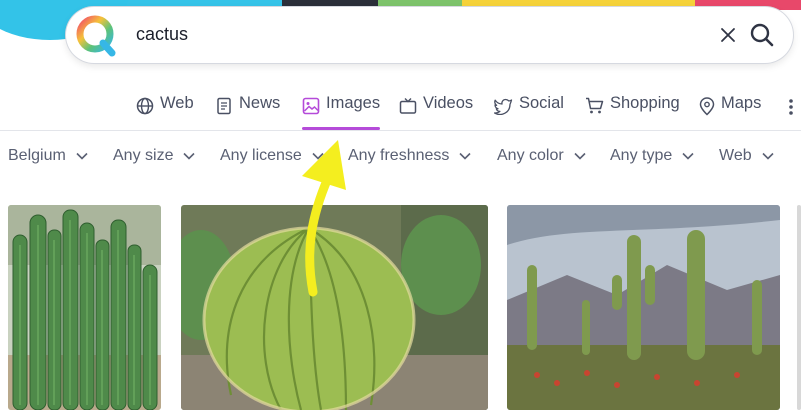  I want to click on filter-label: Any color, so click(530, 155).